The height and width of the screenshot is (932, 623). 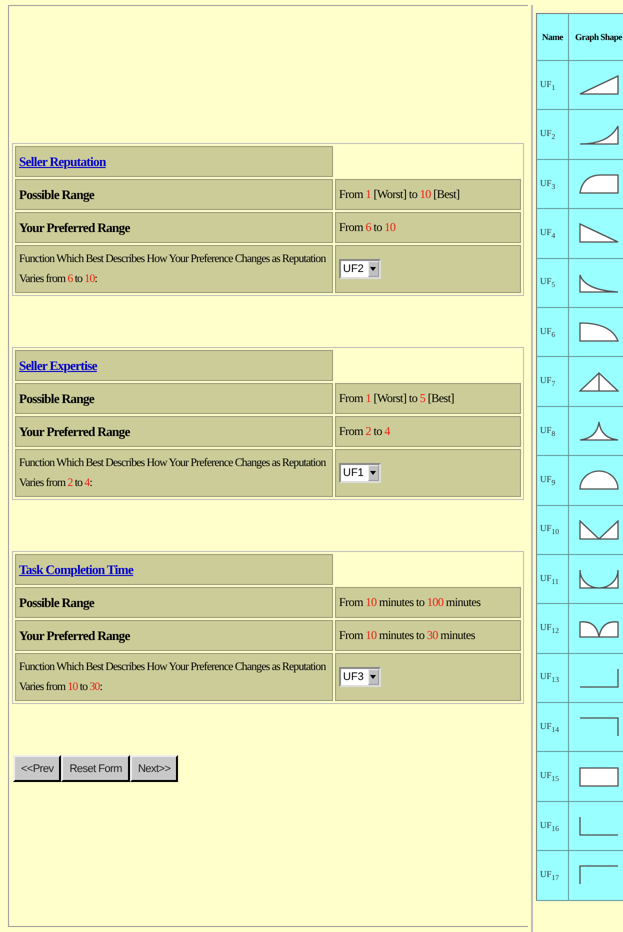 What do you see at coordinates (360, 677) in the screenshot?
I see `function-dropdown: UF3` at bounding box center [360, 677].